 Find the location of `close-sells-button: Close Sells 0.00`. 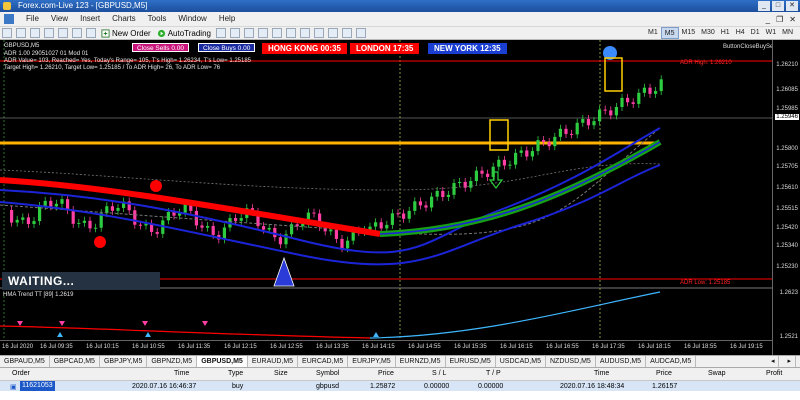

close-sells-button: Close Sells 0.00 is located at coordinates (160, 47).